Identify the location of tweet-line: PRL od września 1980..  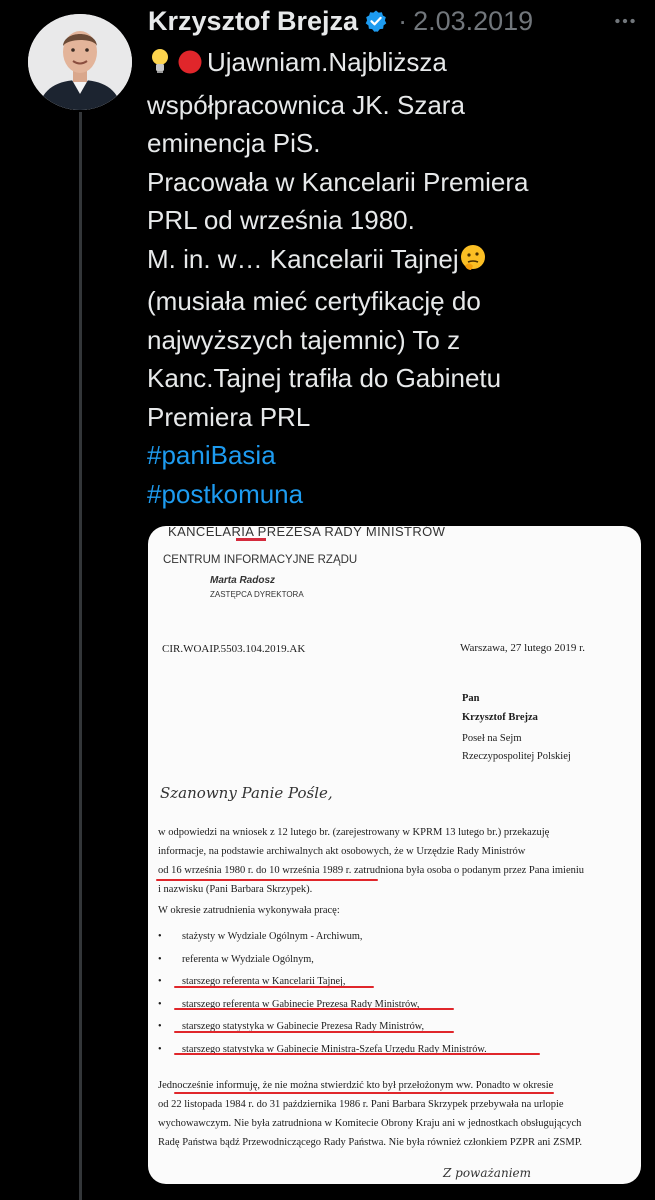
(281, 220).